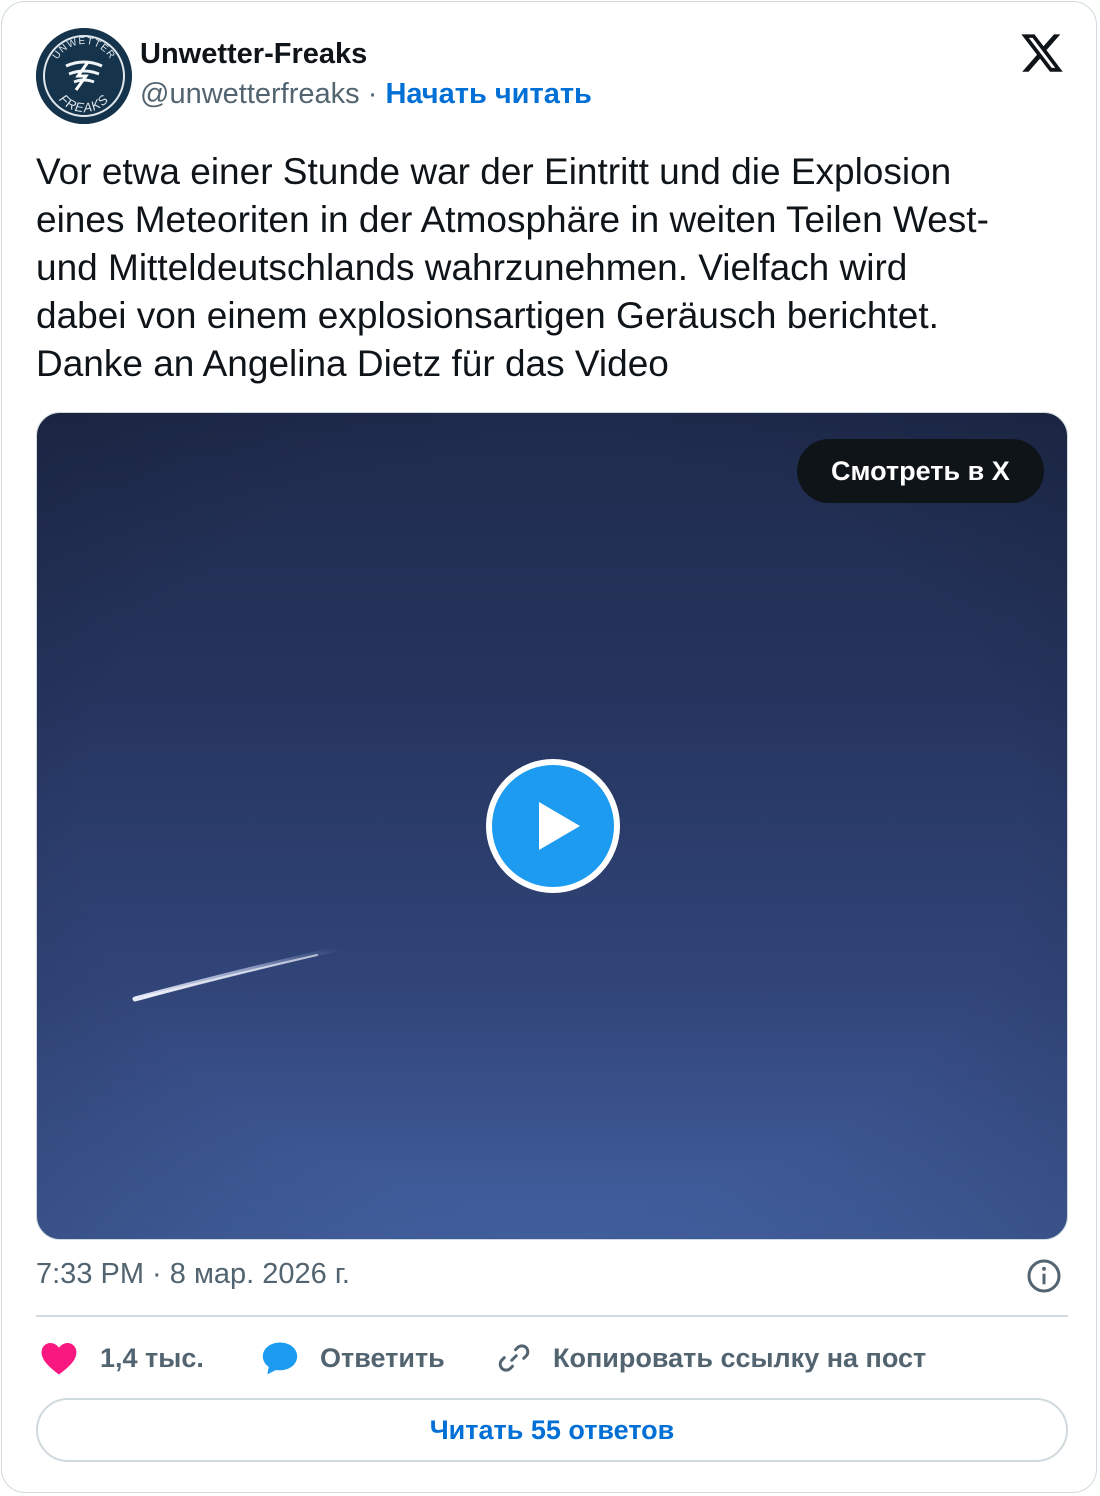  I want to click on reply-bubble-icon, so click(280, 1358).